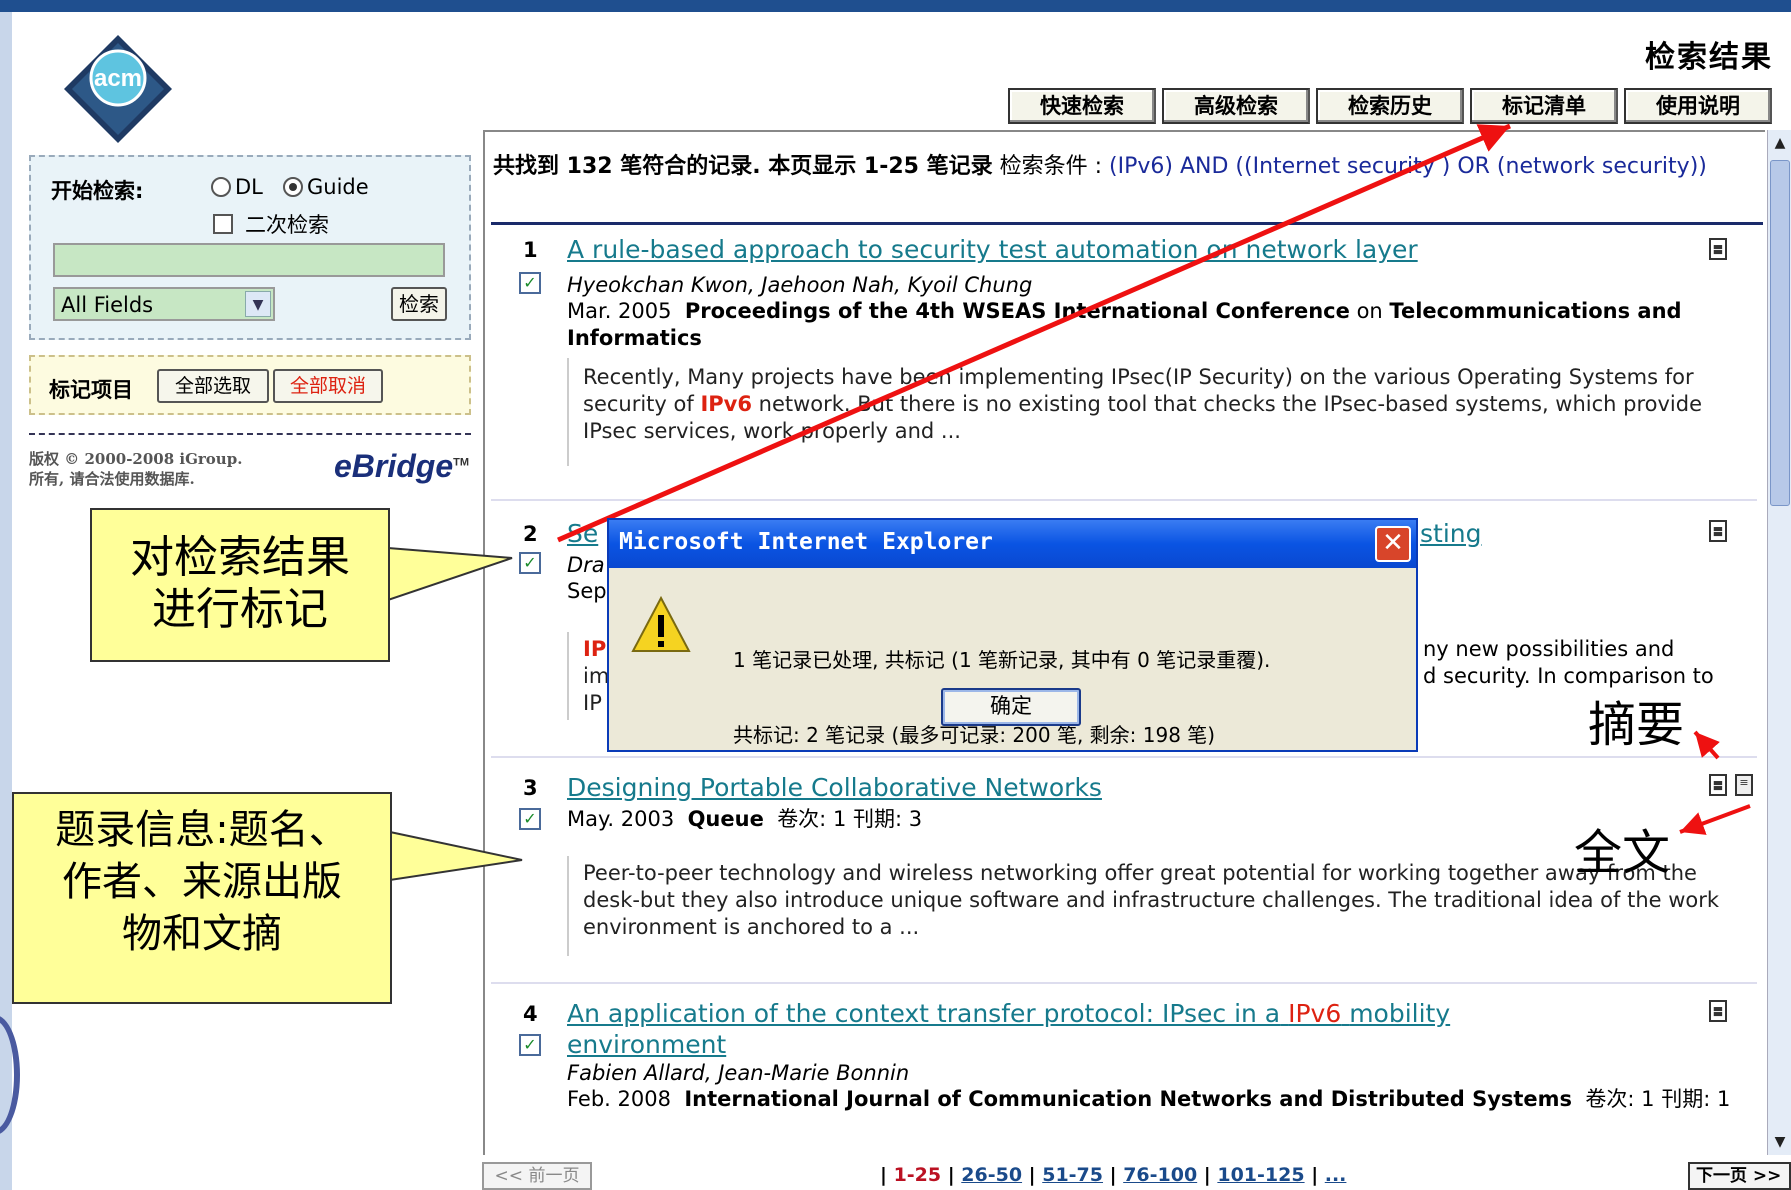 The width and height of the screenshot is (1791, 1190). I want to click on divider, so click(250, 434).